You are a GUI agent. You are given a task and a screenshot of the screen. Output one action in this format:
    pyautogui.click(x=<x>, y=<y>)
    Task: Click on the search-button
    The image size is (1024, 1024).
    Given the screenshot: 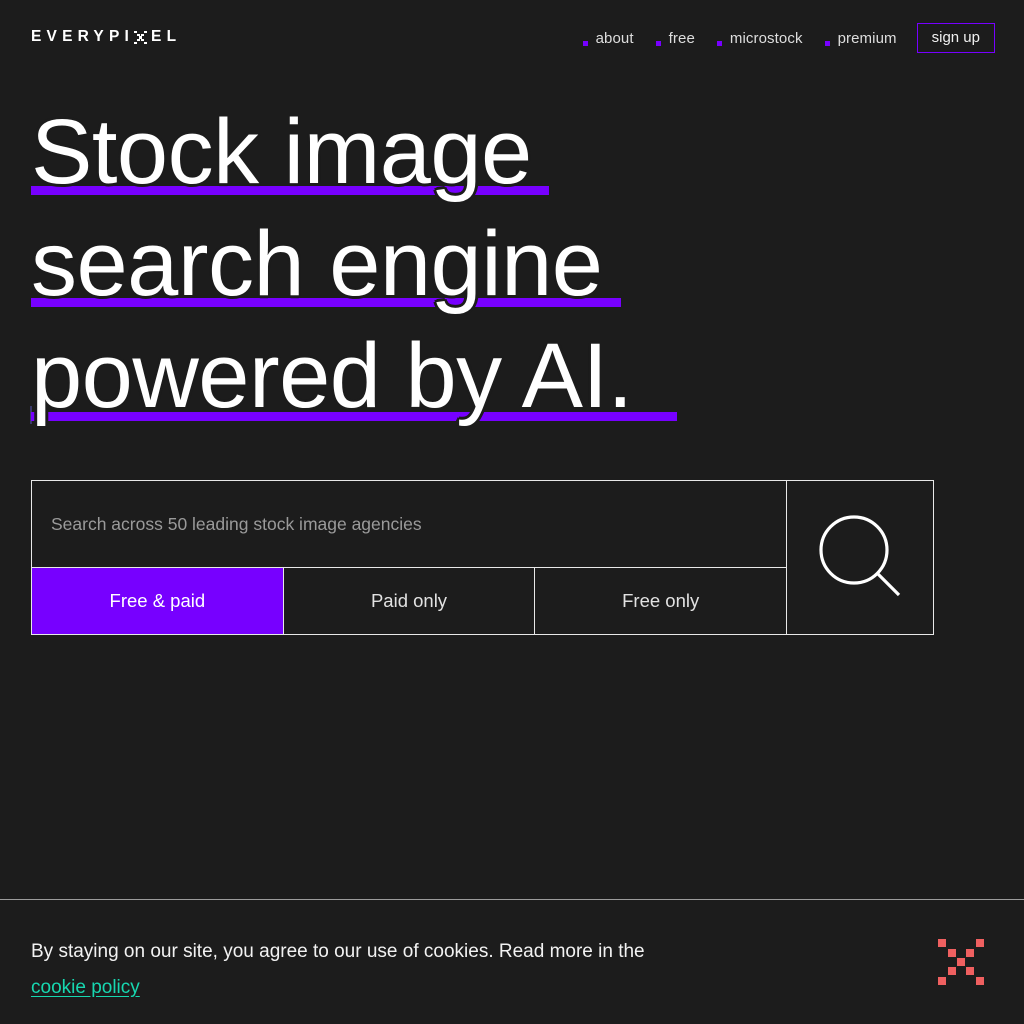 What is the action you would take?
    pyautogui.click(x=859, y=557)
    